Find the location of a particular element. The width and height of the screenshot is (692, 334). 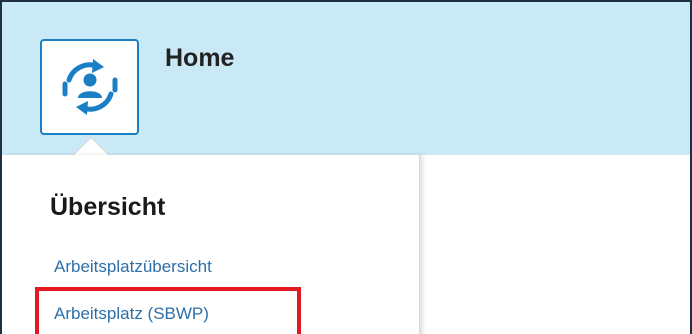

home-app-tile is located at coordinates (89, 87).